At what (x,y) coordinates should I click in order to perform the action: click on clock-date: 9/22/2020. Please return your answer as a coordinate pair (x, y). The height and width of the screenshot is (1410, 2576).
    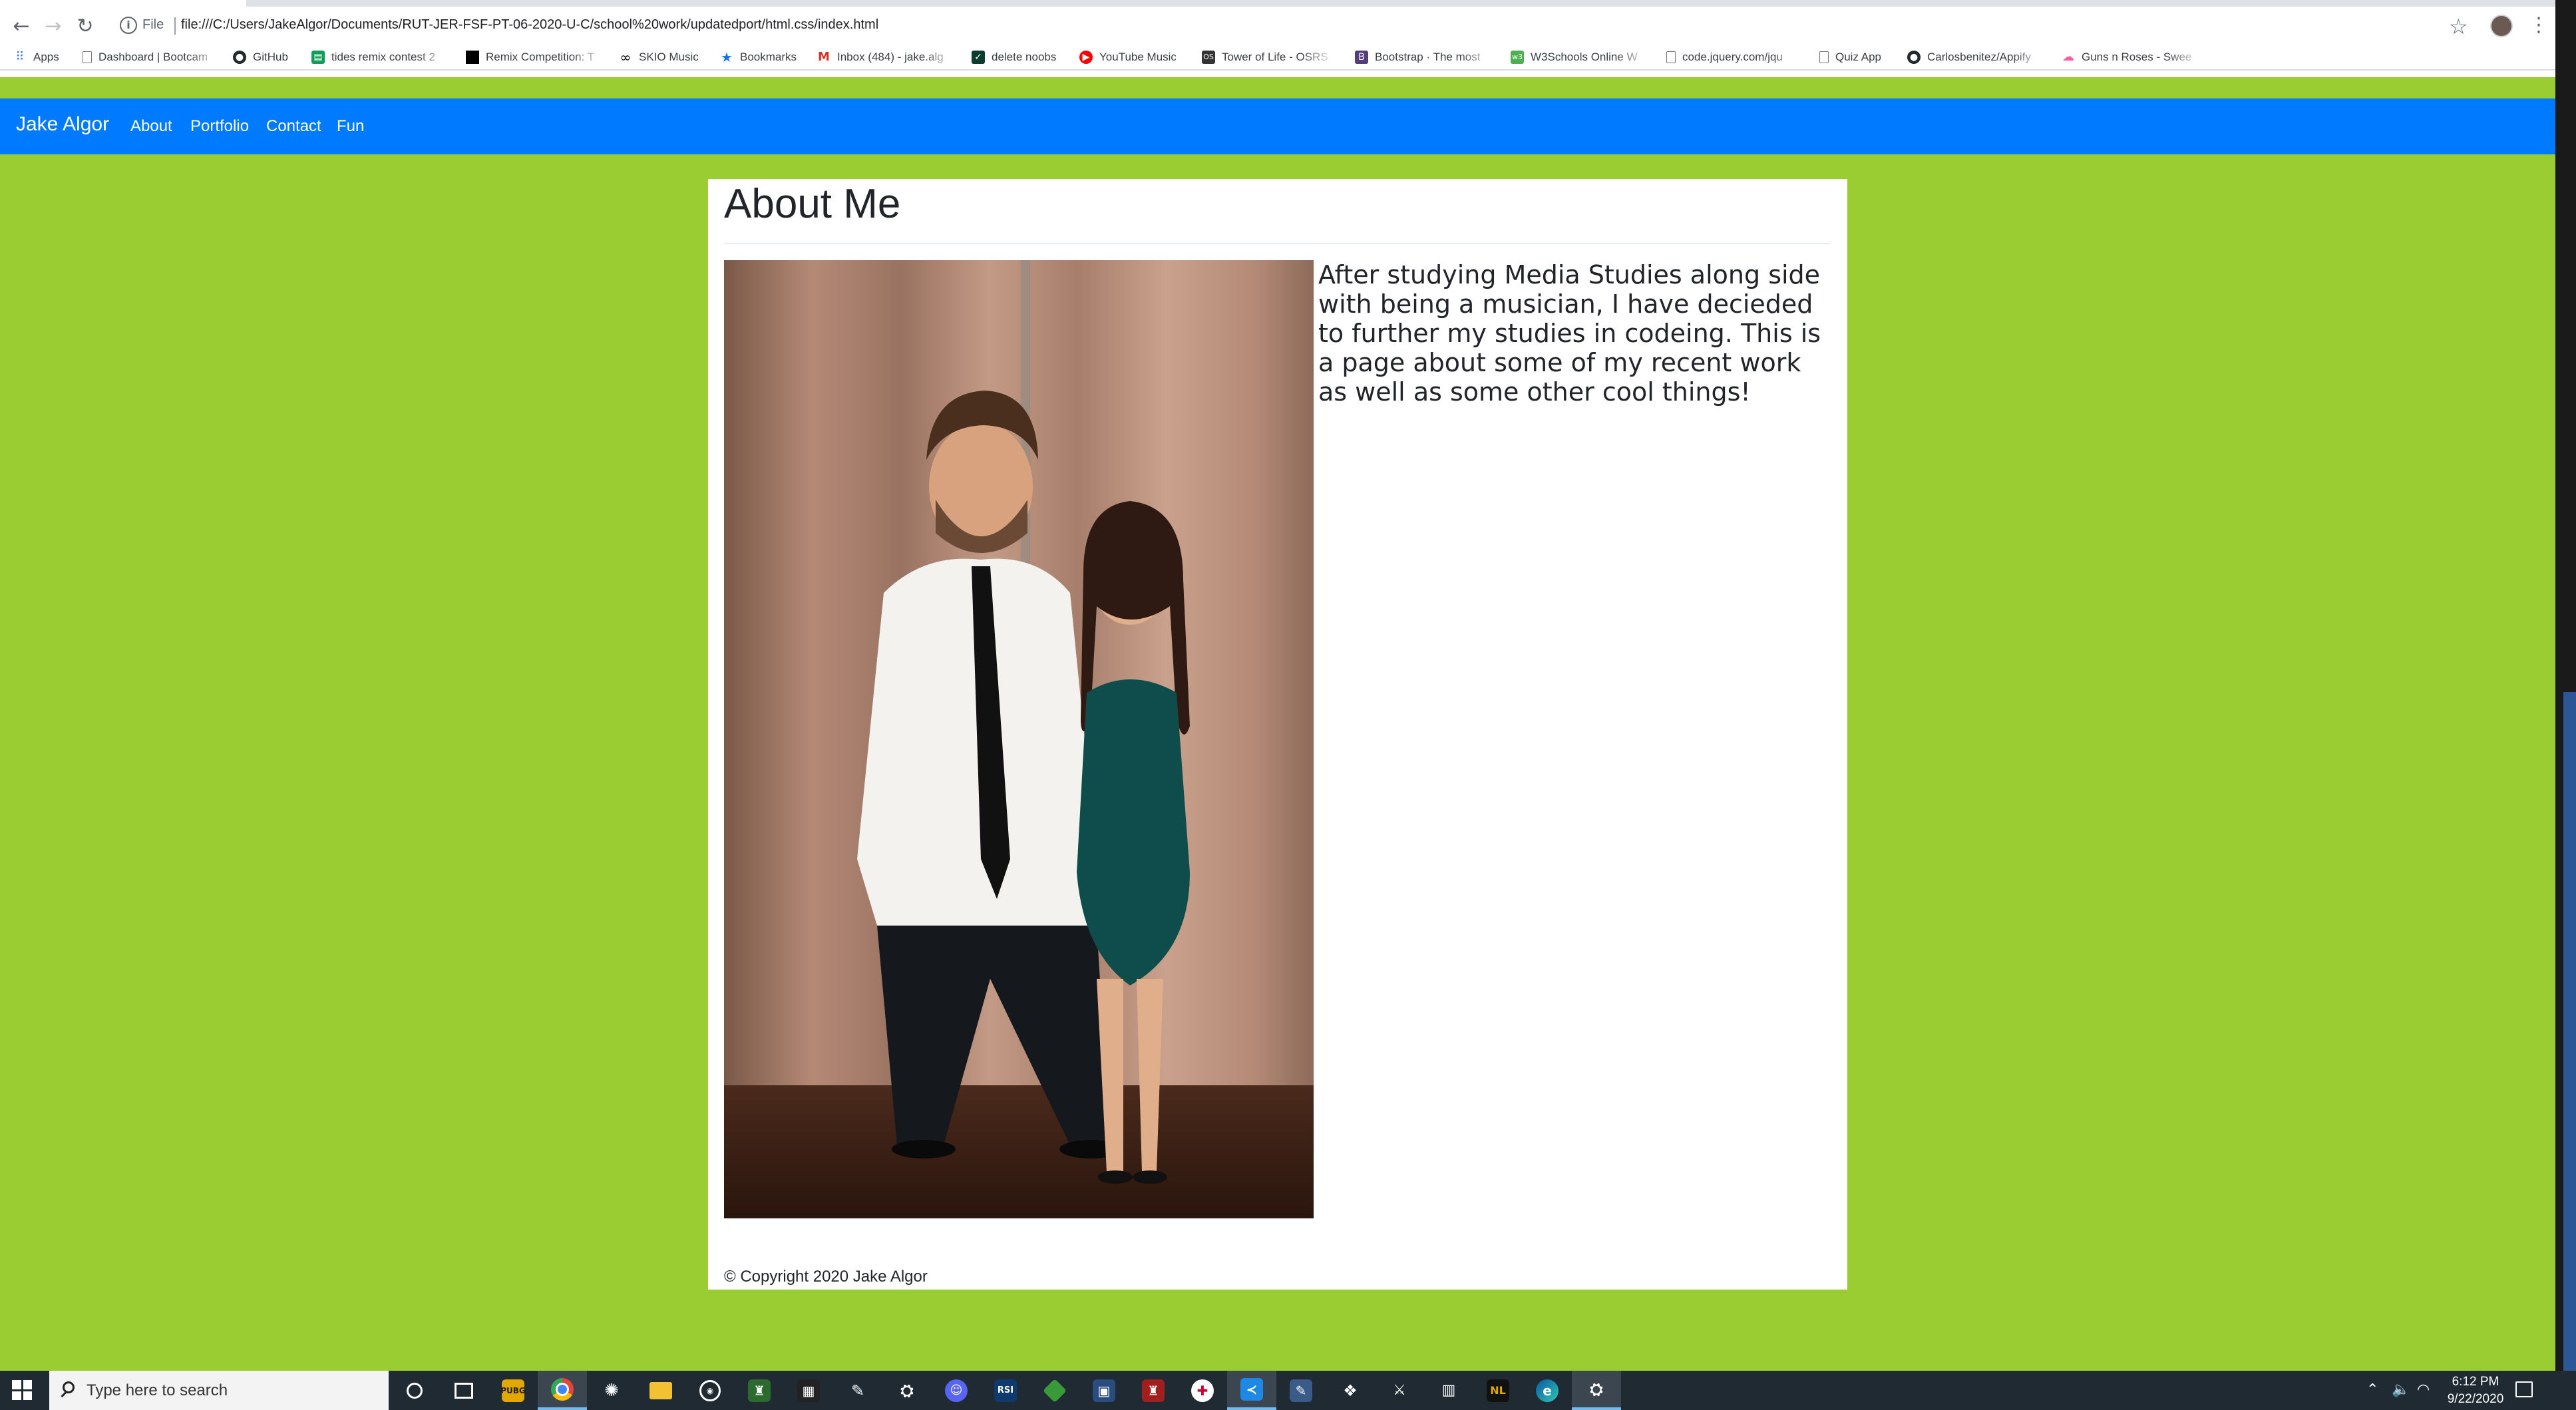
    Looking at the image, I should click on (2475, 1399).